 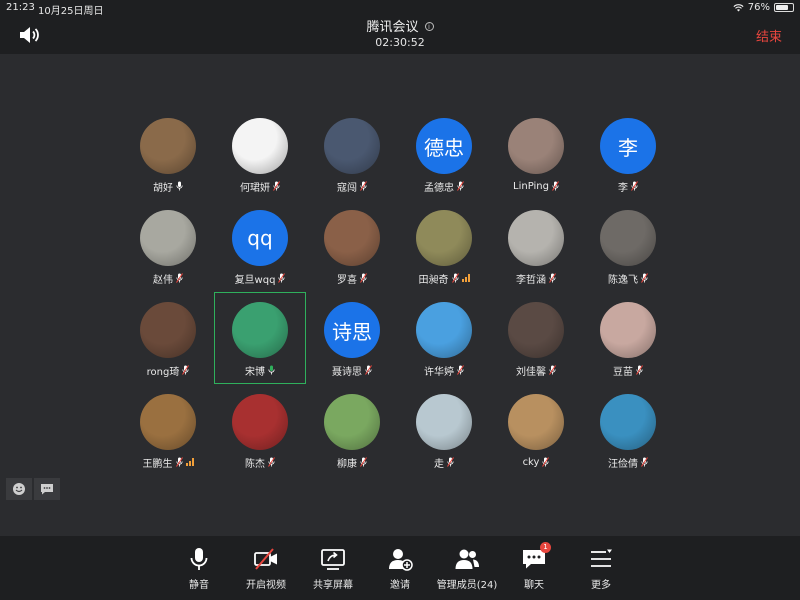 I want to click on mic-on-icon, so click(x=179, y=186).